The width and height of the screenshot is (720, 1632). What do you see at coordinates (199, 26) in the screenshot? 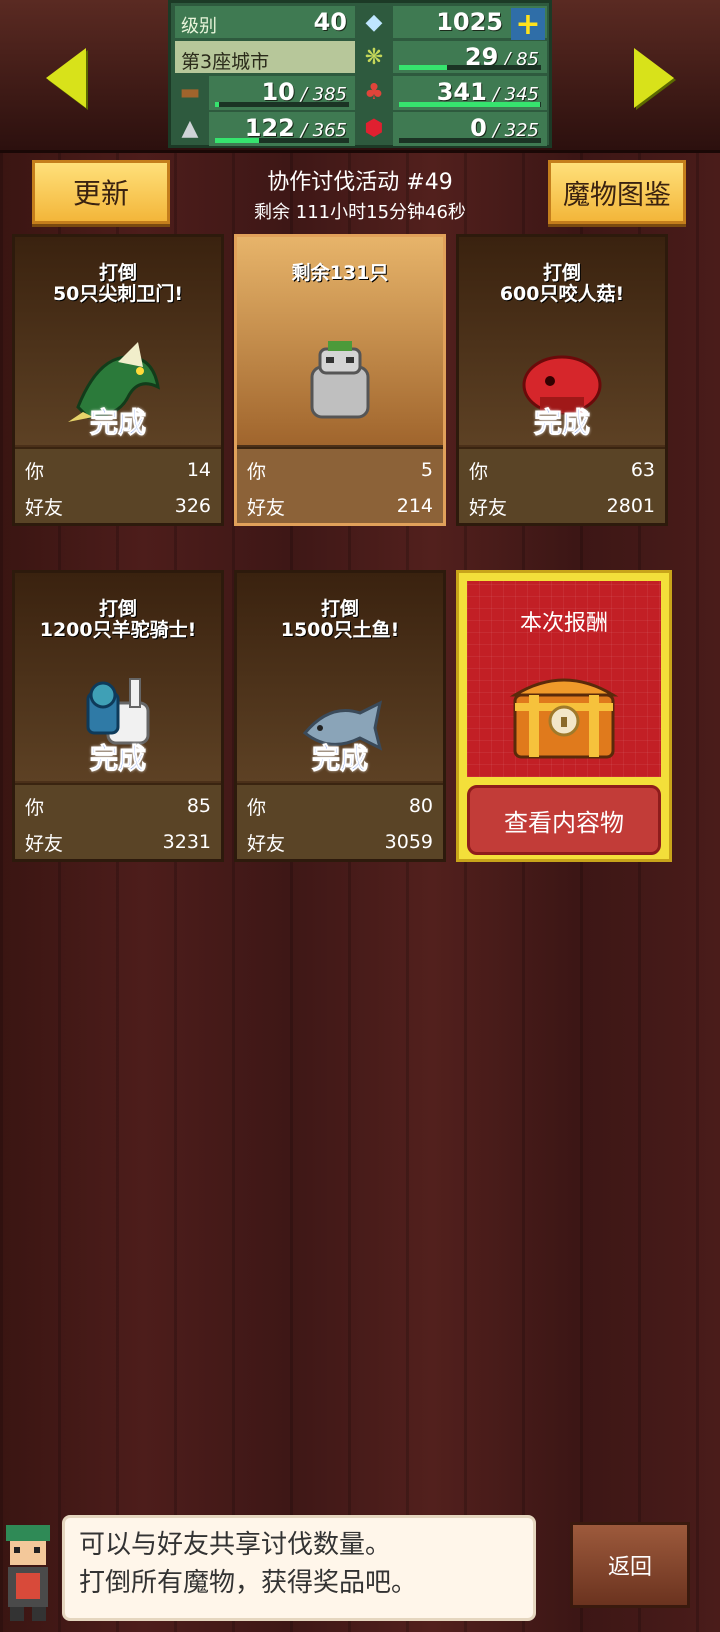
I see `level-label: 级别` at bounding box center [199, 26].